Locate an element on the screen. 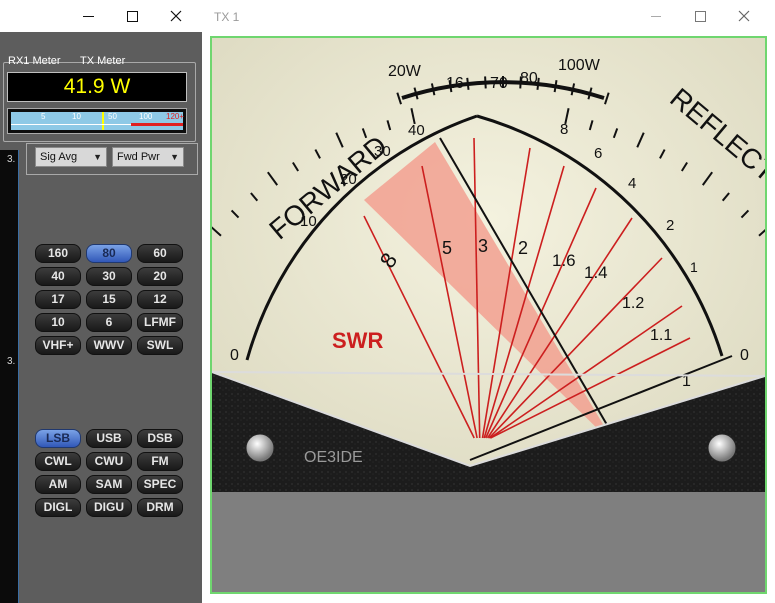 This screenshot has height=603, width=775. brand-label: OE3IDE is located at coordinates (333, 457).